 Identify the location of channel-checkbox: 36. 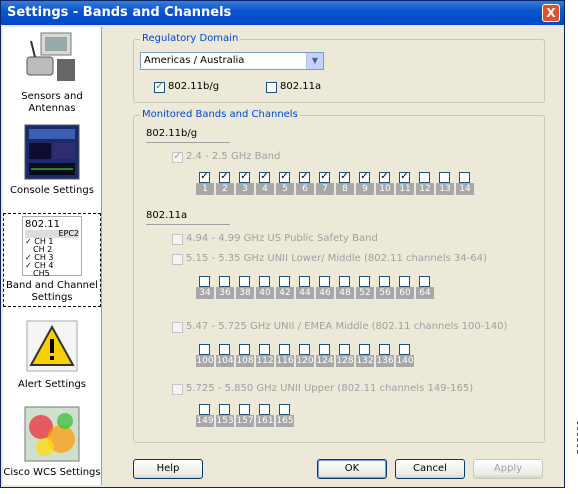
(225, 287).